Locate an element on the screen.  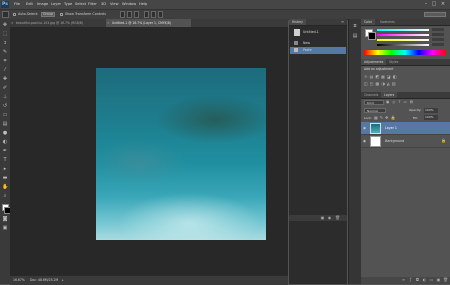
magenta-slider is located at coordinates (403, 35).